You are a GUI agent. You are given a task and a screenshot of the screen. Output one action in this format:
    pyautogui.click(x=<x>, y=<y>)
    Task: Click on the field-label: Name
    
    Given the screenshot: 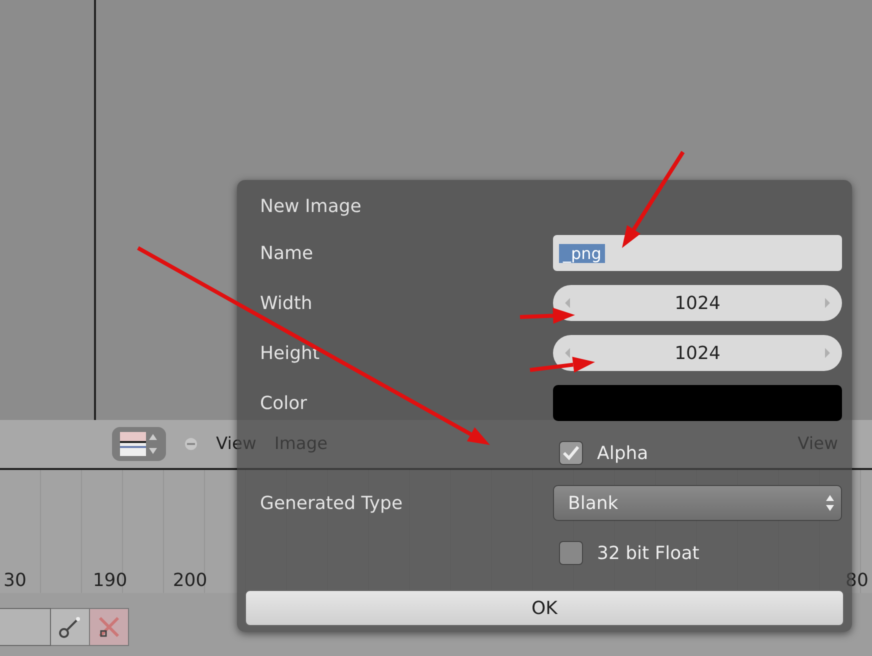 What is the action you would take?
    pyautogui.click(x=286, y=253)
    